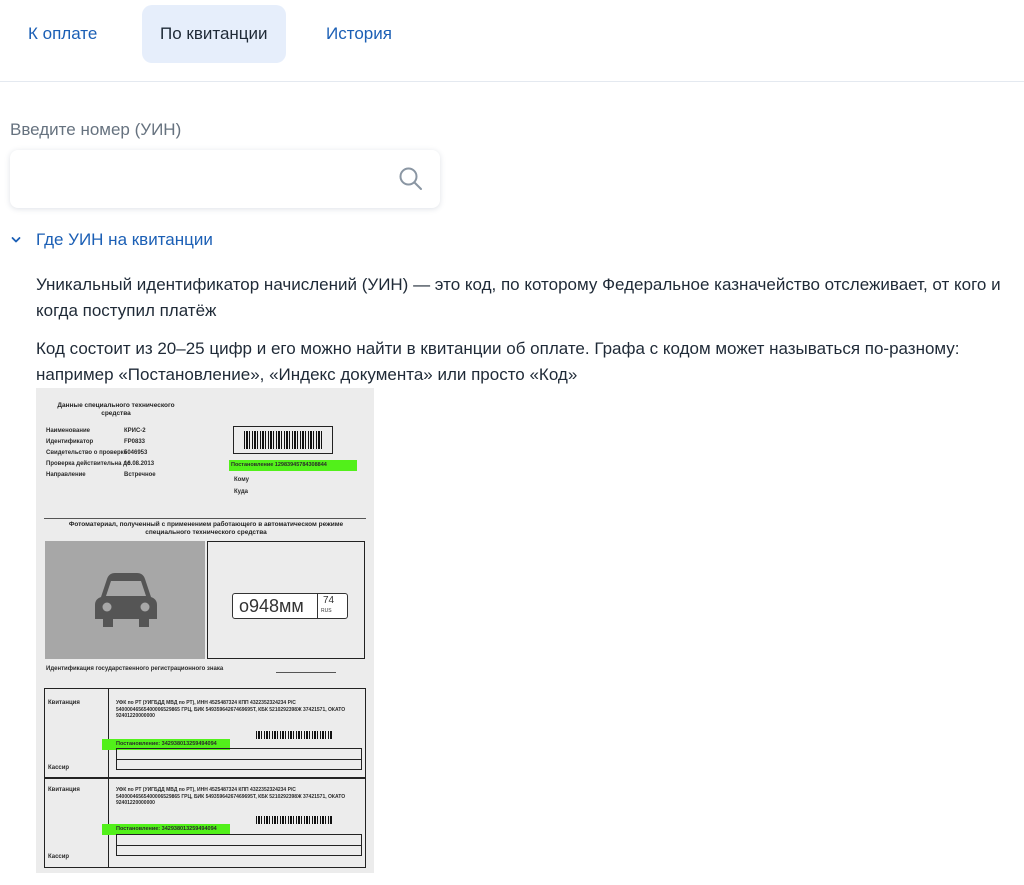 Image resolution: width=1024 pixels, height=885 pixels. Describe the element at coordinates (329, 600) in the screenshot. I see `plate-region: 74` at that location.